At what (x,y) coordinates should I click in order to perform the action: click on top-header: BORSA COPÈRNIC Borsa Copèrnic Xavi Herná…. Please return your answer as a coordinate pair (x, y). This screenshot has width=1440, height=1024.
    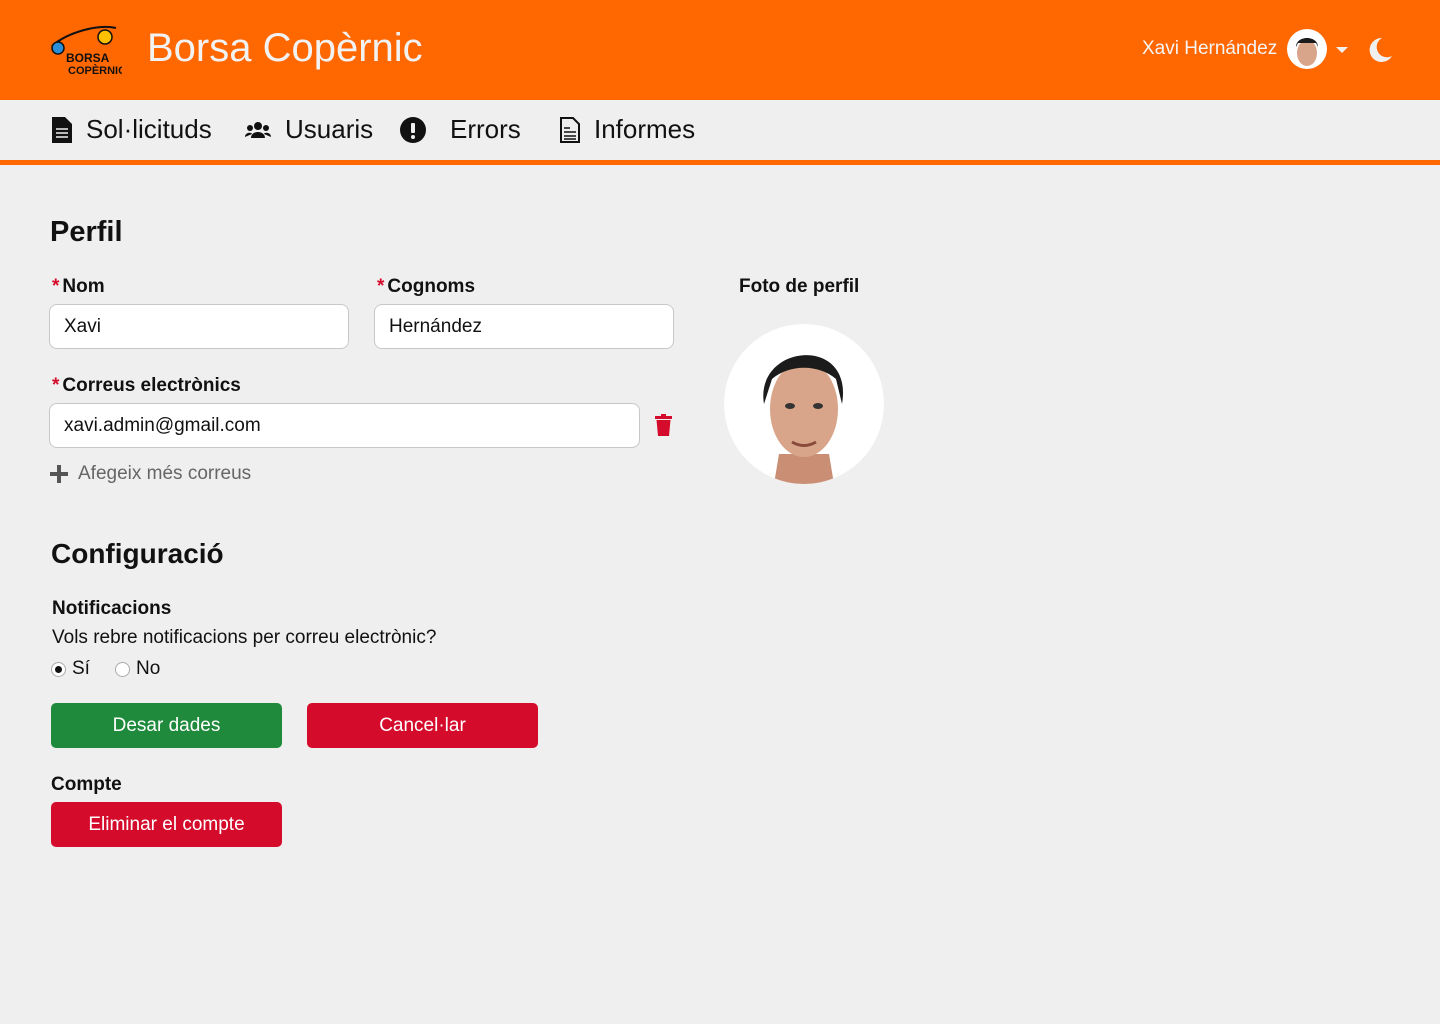
    Looking at the image, I should click on (720, 50).